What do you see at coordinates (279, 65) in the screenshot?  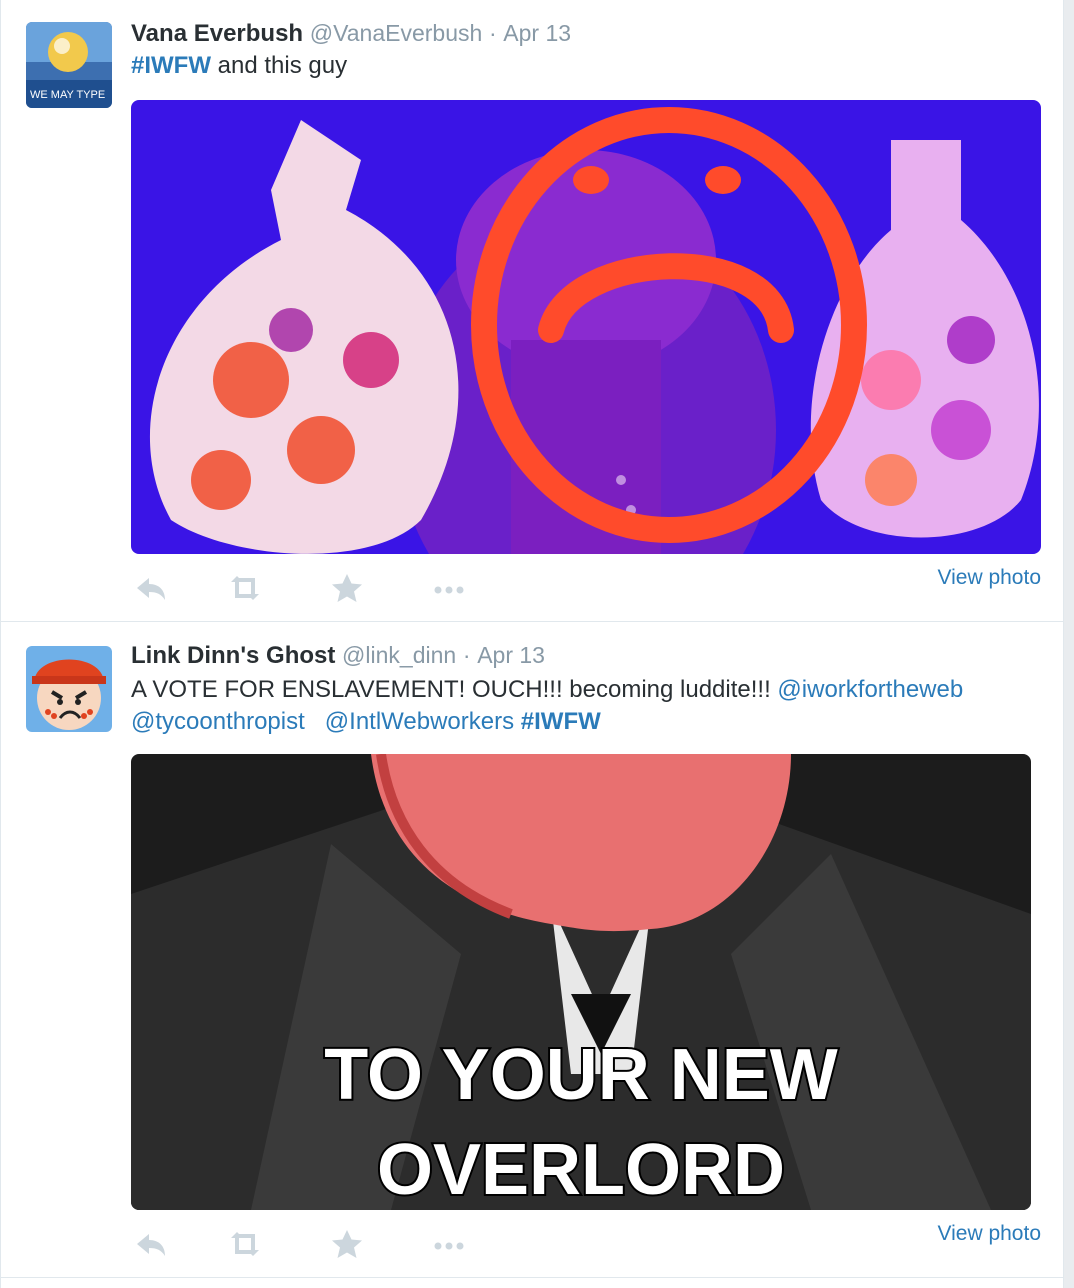 I see `tweet-text-body: and this guy` at bounding box center [279, 65].